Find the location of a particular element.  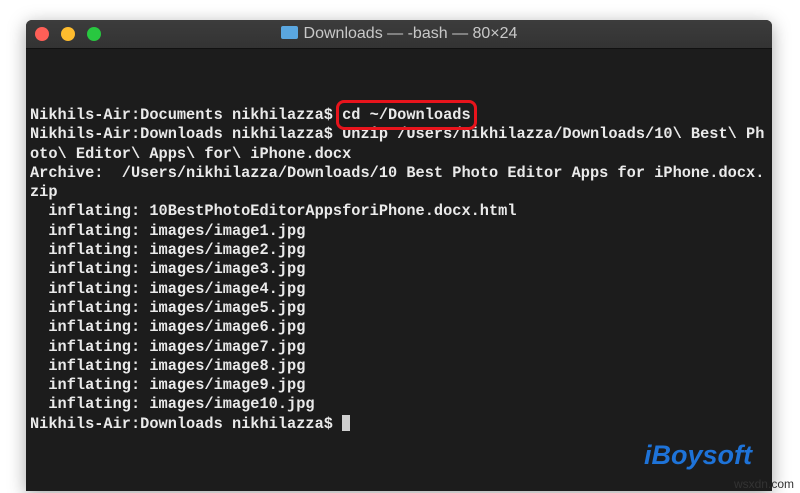

window-title-text: Downloads — -bash — 80×24 is located at coordinates (410, 33).